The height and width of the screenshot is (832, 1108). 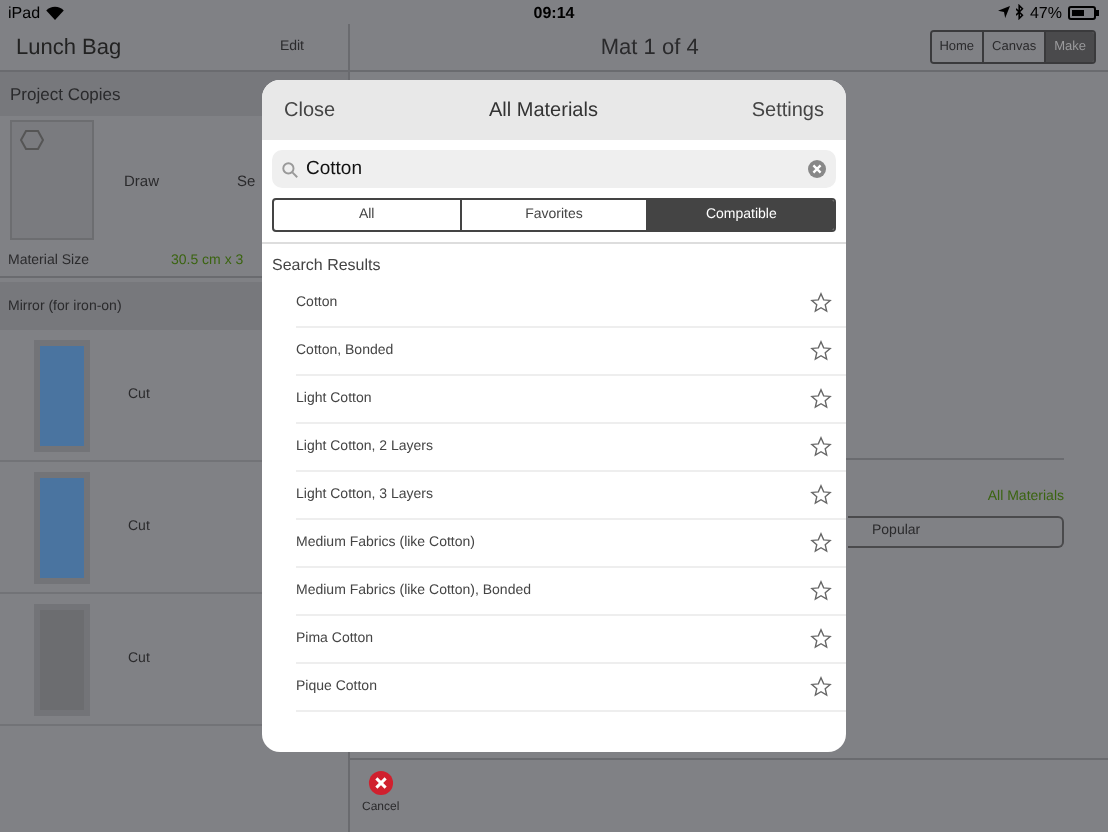 I want to click on cancel-icon, so click(x=380, y=783).